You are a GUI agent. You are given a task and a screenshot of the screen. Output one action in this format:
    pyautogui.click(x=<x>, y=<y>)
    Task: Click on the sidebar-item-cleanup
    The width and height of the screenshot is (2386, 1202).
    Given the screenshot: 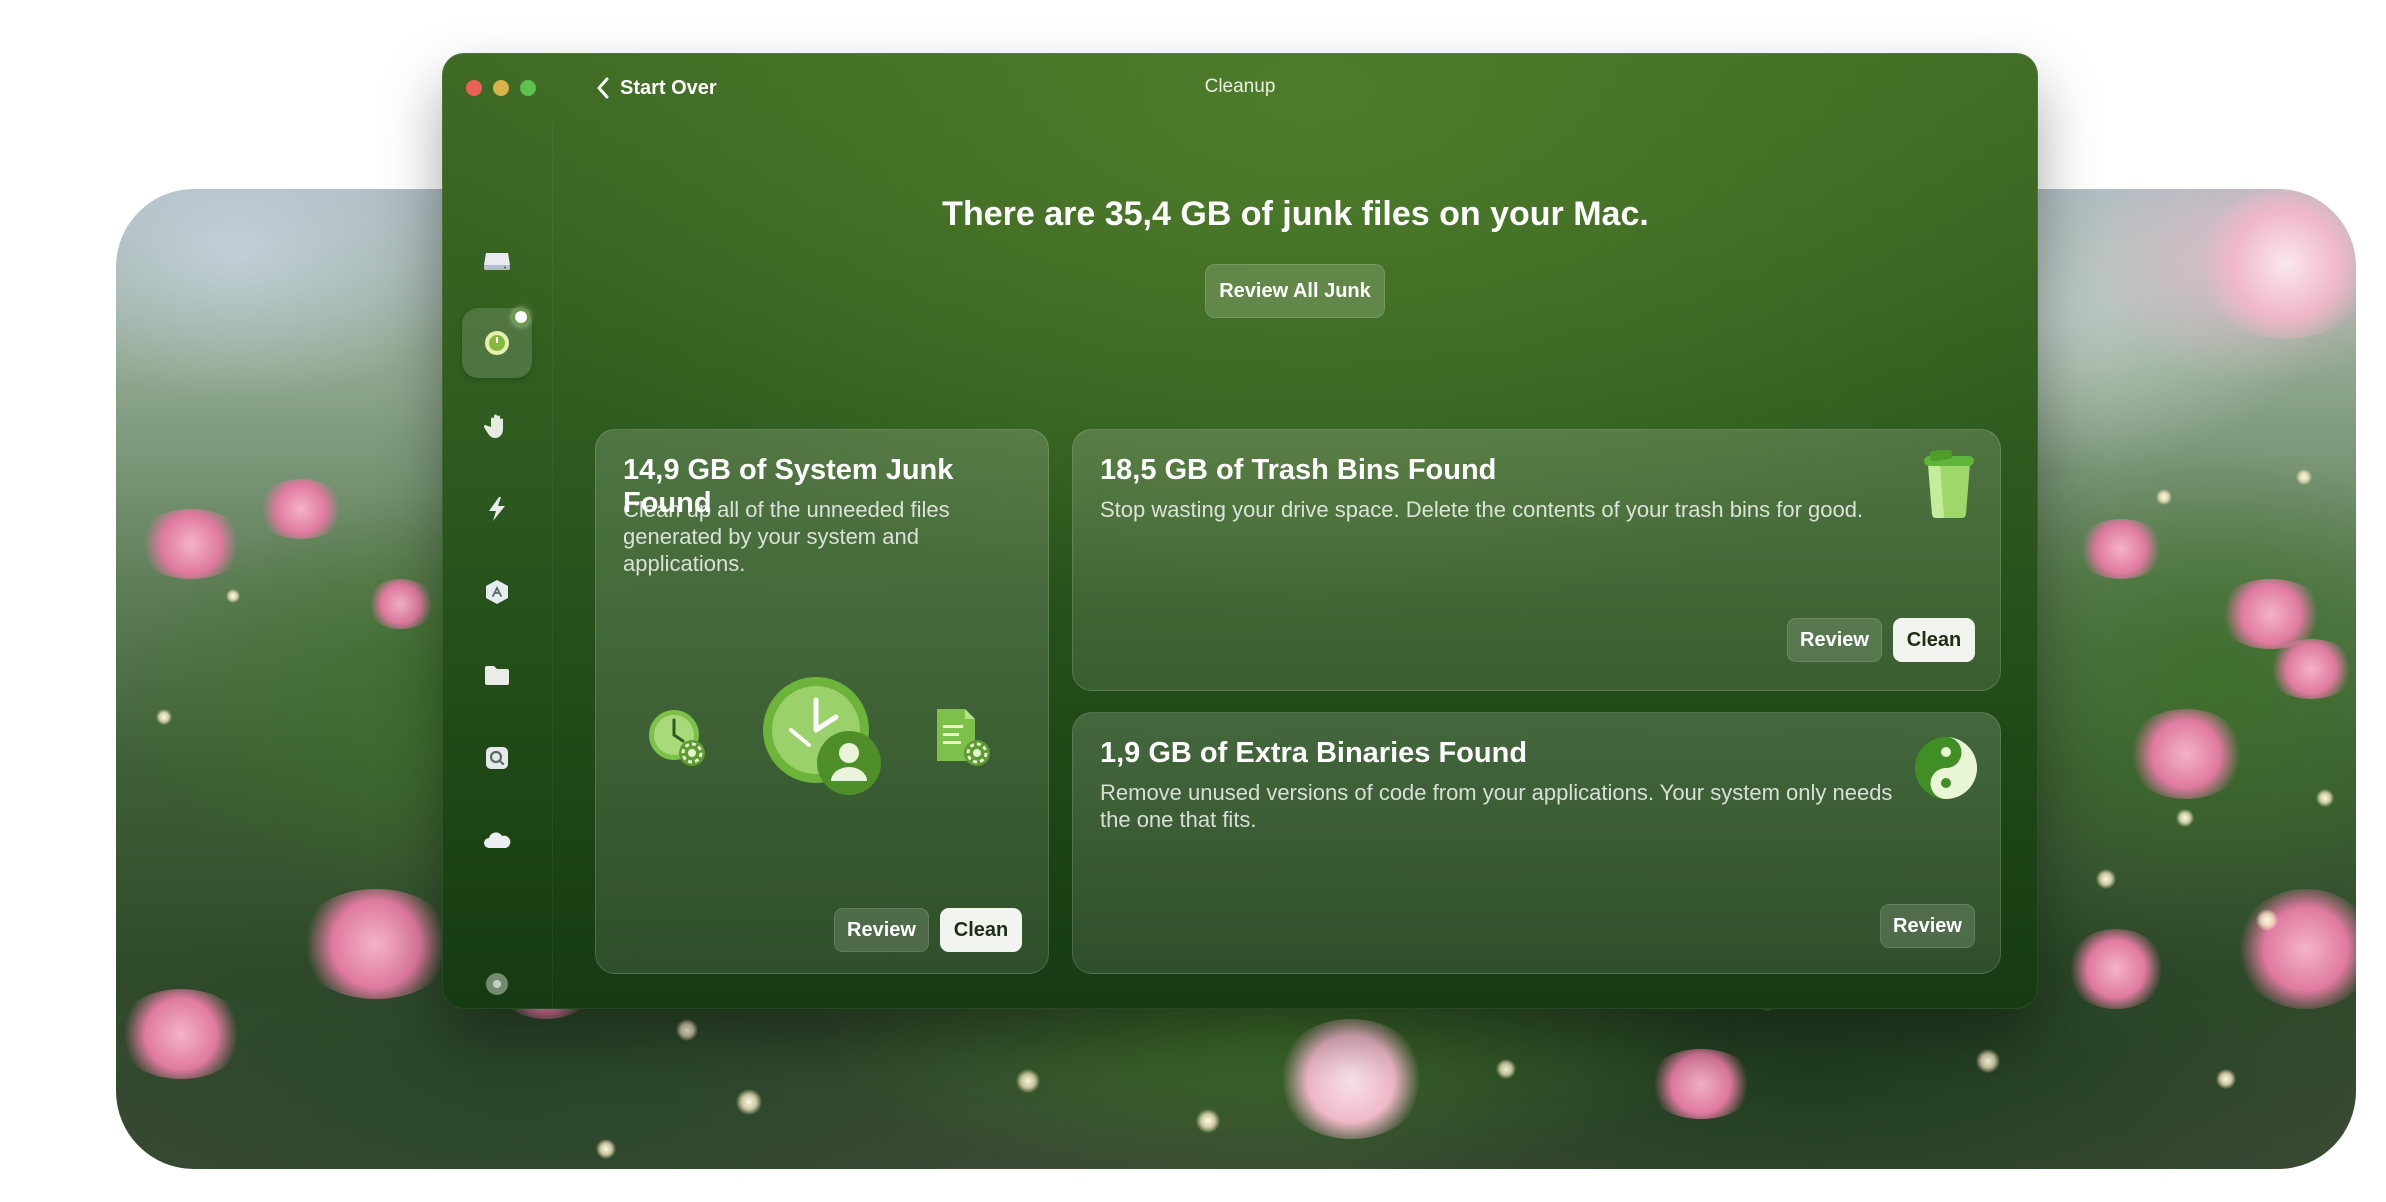 What is the action you would take?
    pyautogui.click(x=497, y=343)
    